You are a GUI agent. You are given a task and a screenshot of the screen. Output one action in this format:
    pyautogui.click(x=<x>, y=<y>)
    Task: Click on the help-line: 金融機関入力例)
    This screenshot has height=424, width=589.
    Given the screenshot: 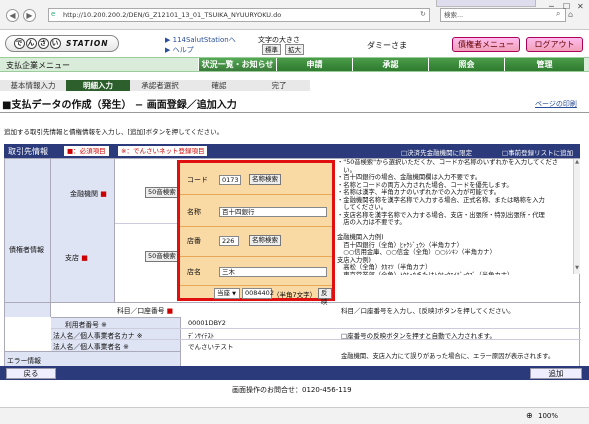 What is the action you would take?
    pyautogui.click(x=360, y=237)
    